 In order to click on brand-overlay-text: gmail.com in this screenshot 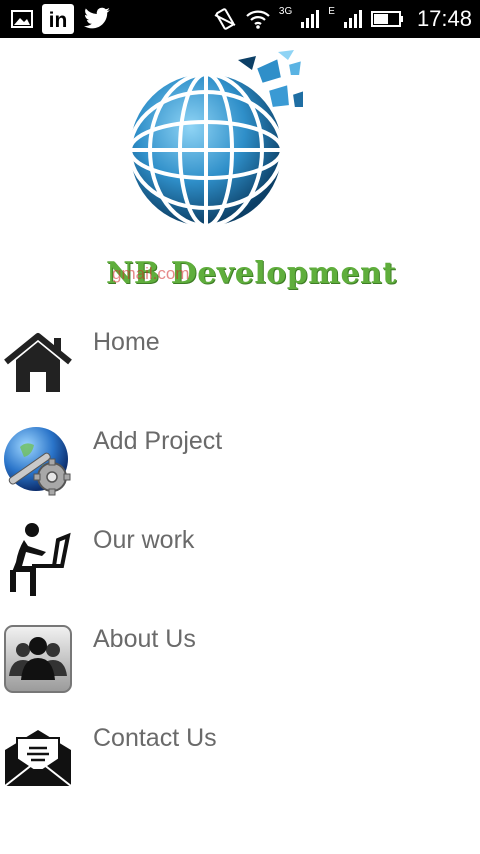, I will do `click(151, 273)`.